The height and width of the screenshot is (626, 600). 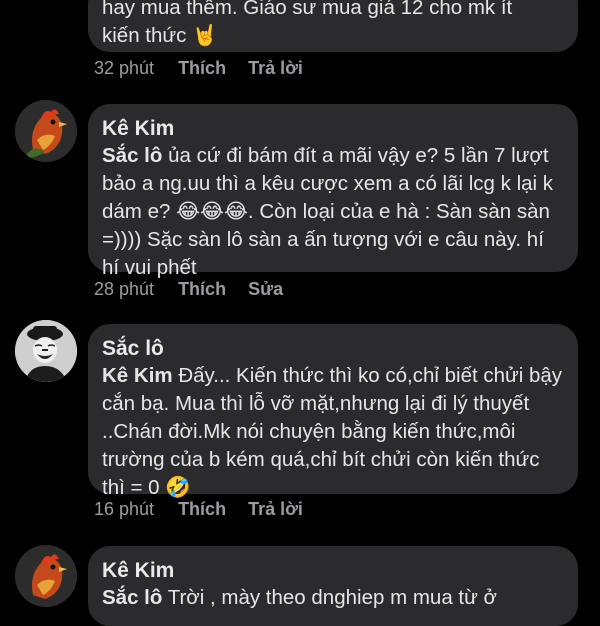 I want to click on comment-meta: 28 phút Thích Sửa, so click(x=199, y=289).